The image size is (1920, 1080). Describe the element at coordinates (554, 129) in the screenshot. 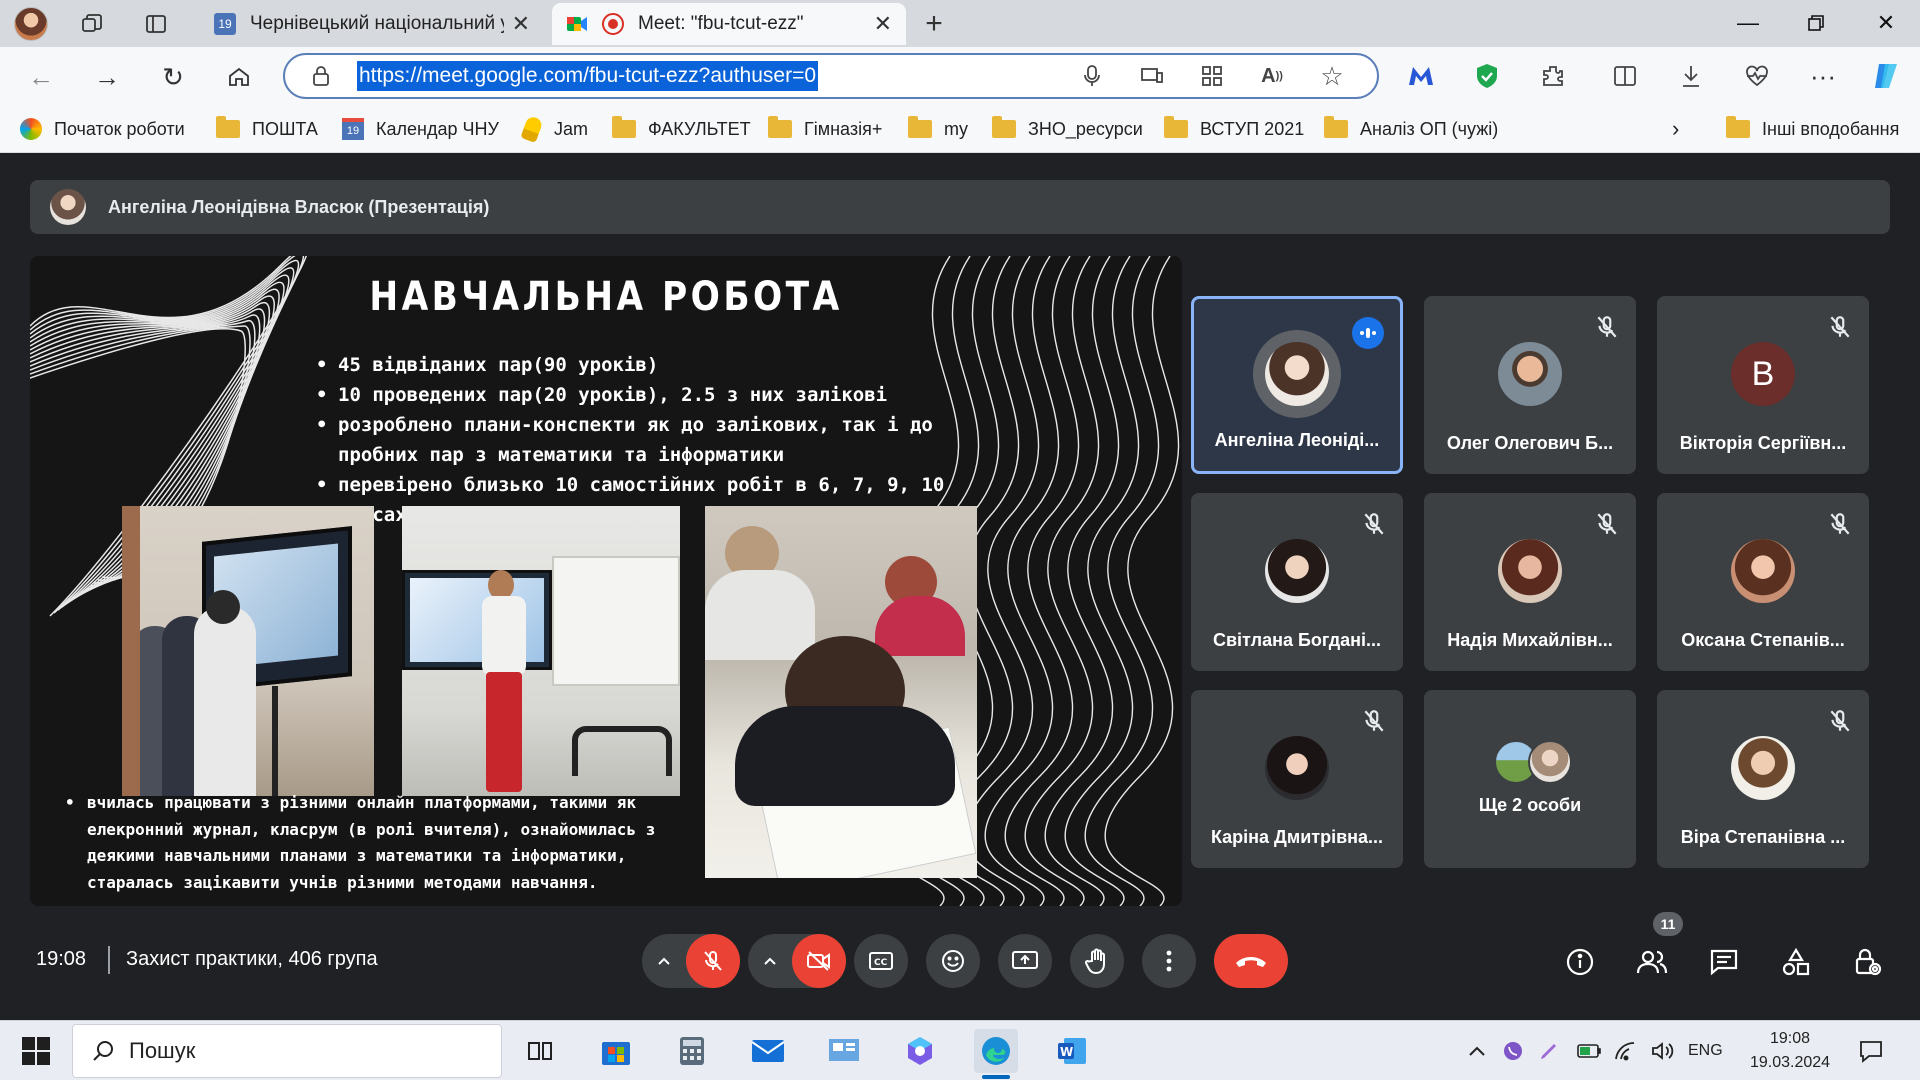

I see `bookmark-jam: Jam` at that location.